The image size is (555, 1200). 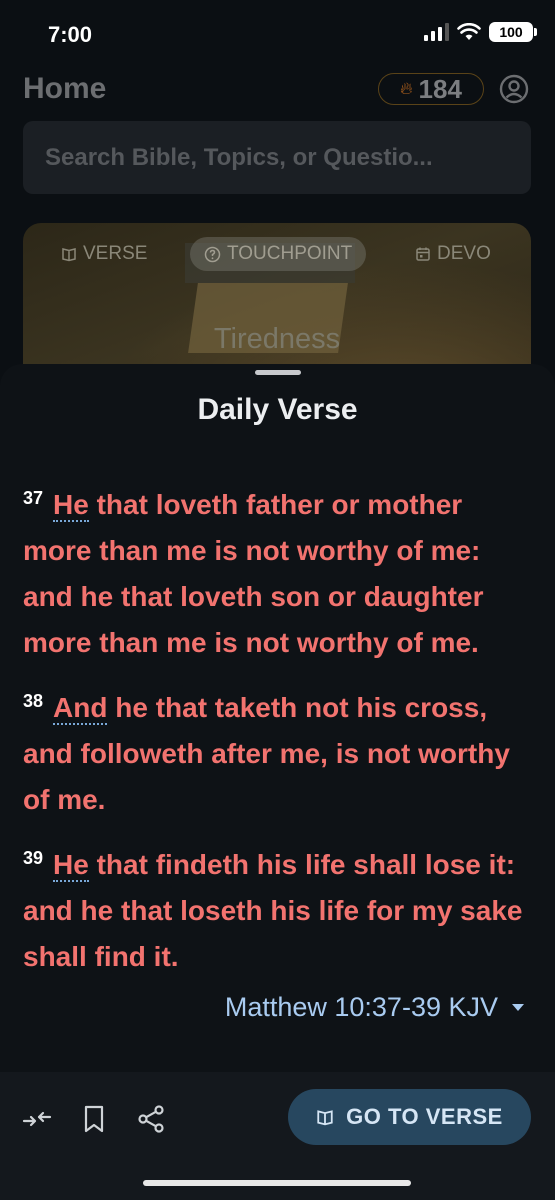 I want to click on hero-tabs: VERSE TOUCHPOINT DEVO, so click(x=277, y=255).